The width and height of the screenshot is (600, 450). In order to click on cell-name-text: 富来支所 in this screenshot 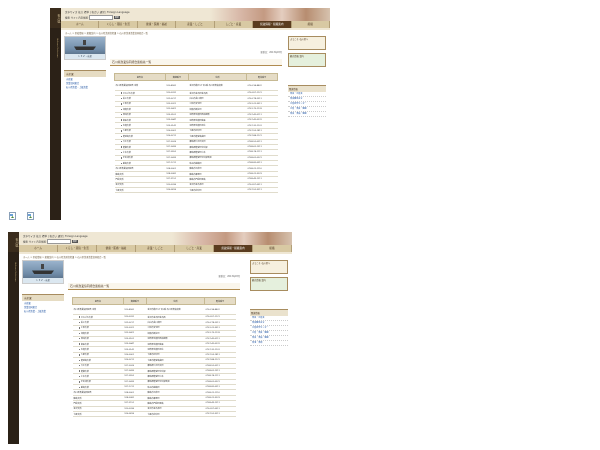, I will do `click(126, 120)`.